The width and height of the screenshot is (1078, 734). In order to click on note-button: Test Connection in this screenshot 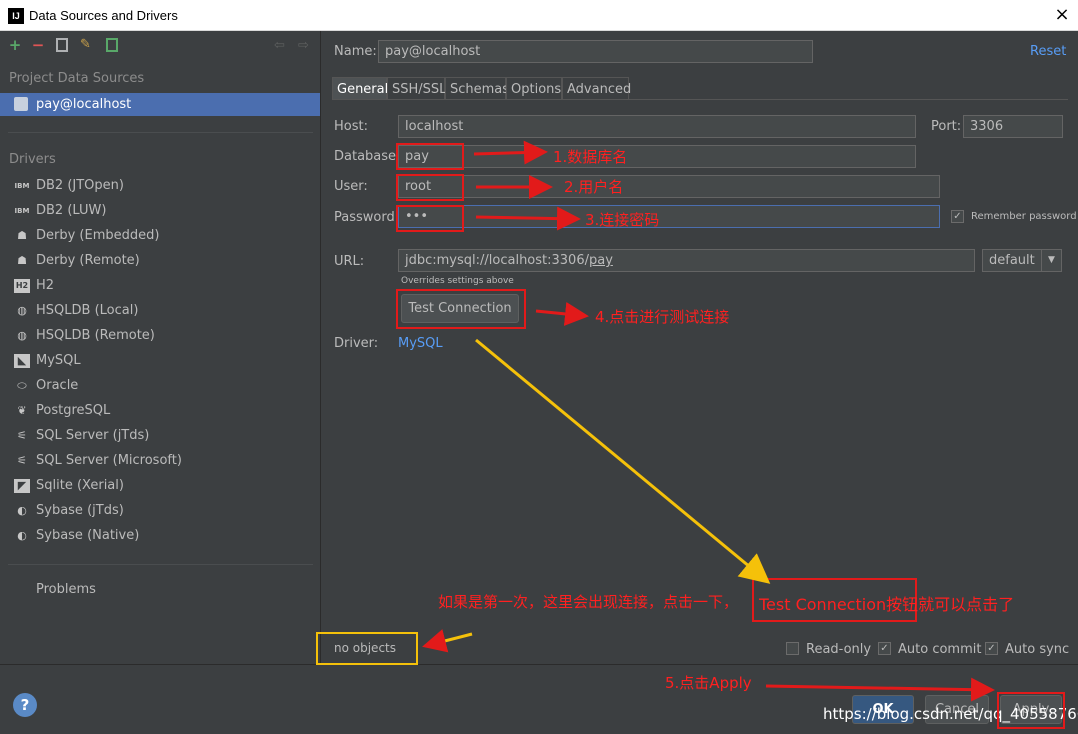, I will do `click(823, 604)`.